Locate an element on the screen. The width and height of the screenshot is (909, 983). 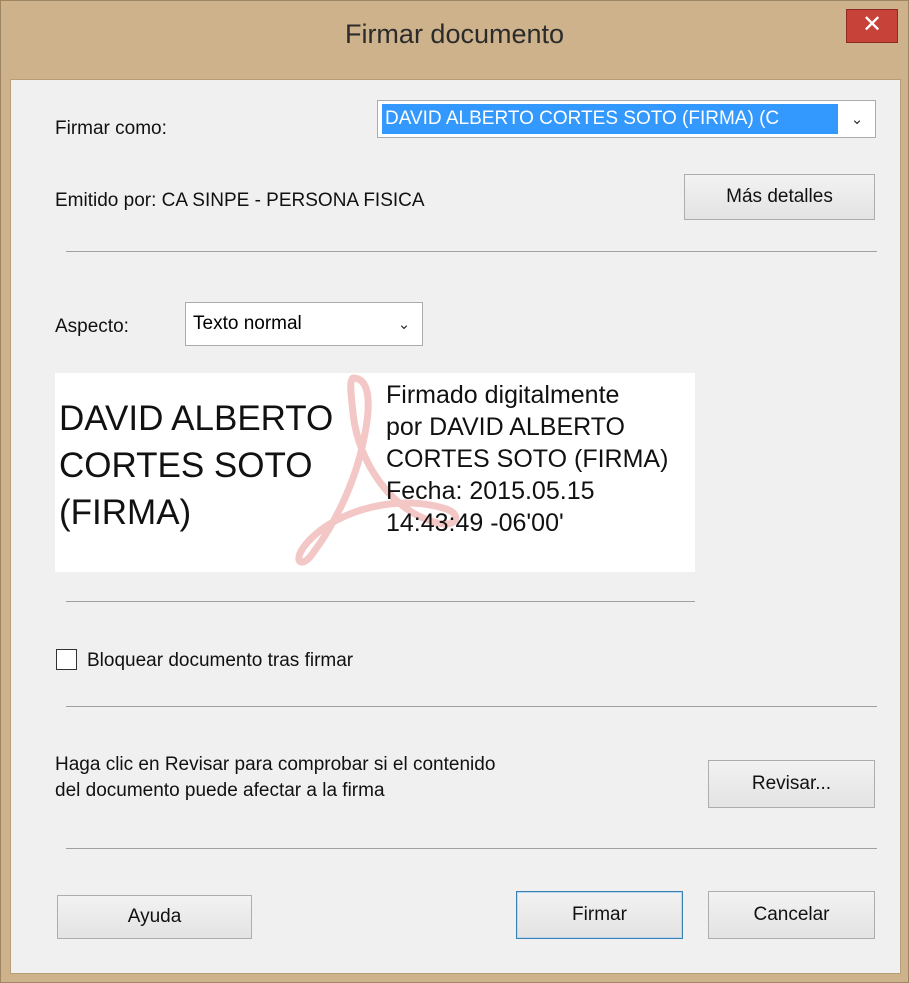
cancel-button-label: Cancelar is located at coordinates (791, 914).